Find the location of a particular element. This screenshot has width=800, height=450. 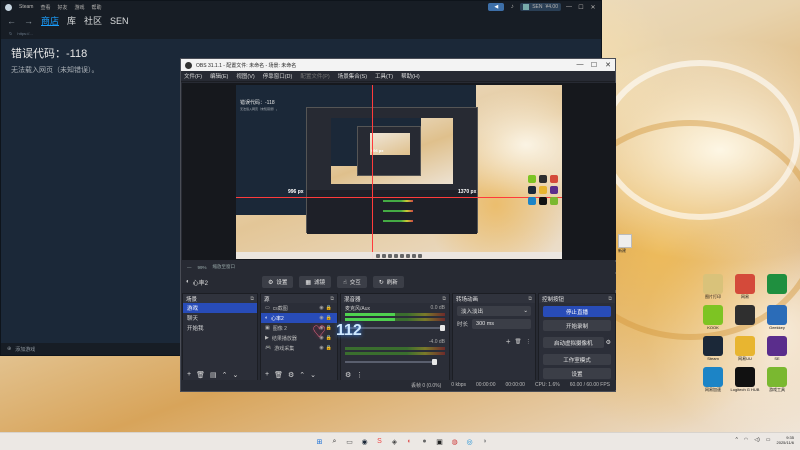

steam-menu-view: 查看 is located at coordinates (45, 7).